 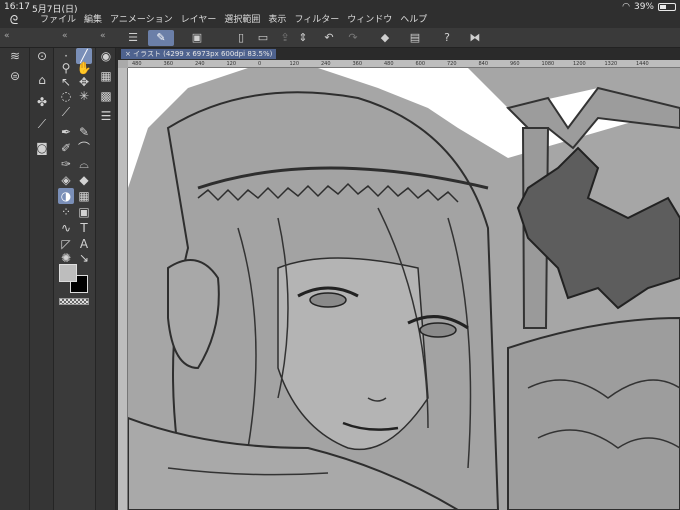 I want to click on pencil-icon: ✎, so click(x=84, y=132).